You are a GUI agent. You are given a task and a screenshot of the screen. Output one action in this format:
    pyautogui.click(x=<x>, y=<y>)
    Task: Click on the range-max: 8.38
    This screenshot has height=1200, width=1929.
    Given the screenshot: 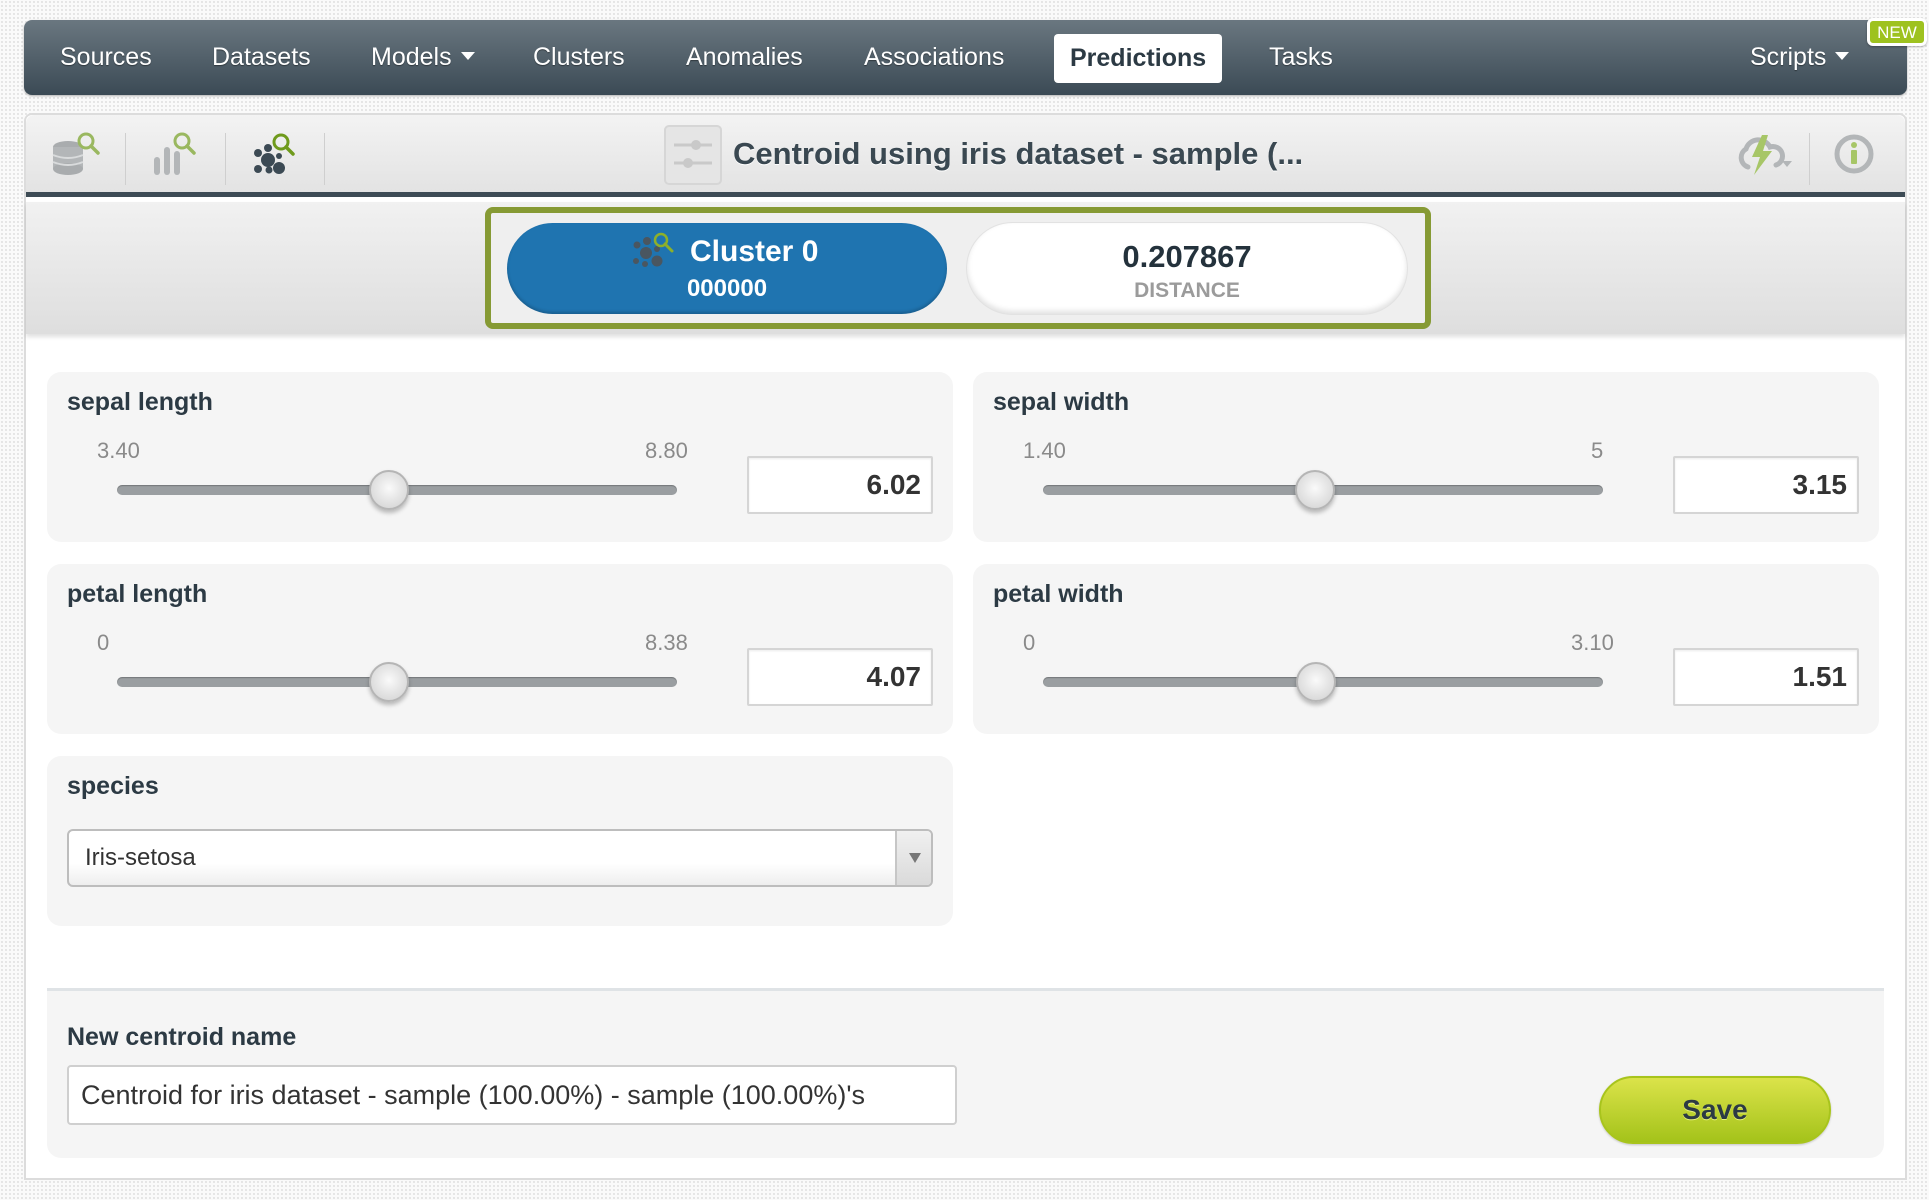 What is the action you would take?
    pyautogui.click(x=666, y=642)
    